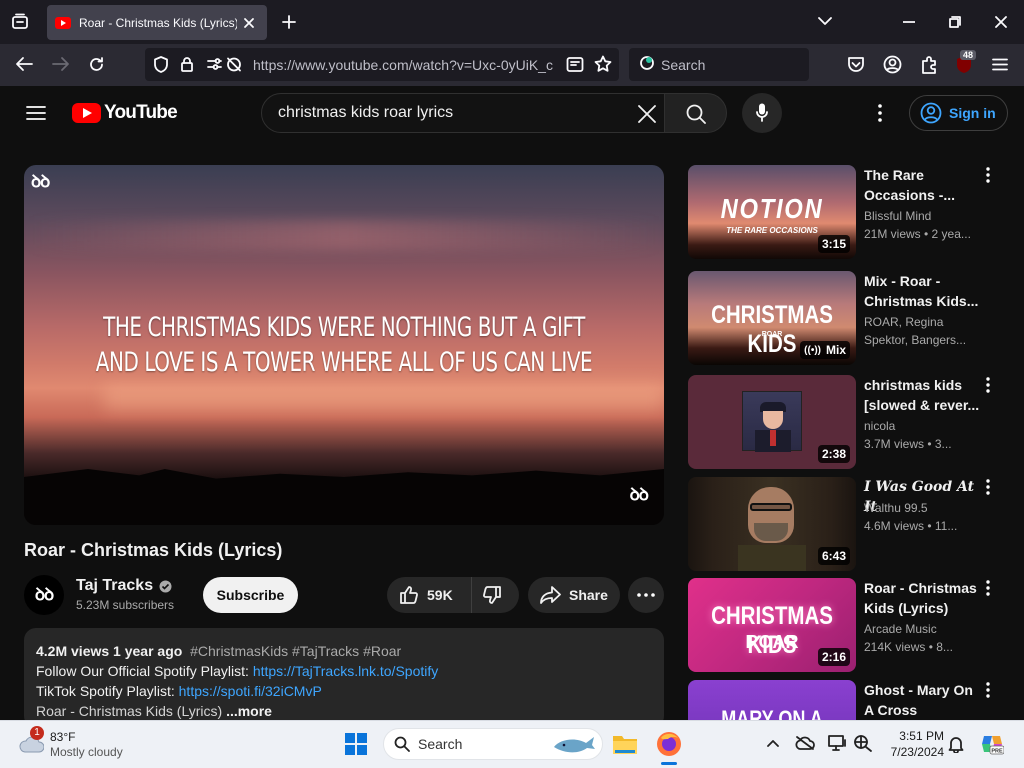 This screenshot has width=1024, height=768. I want to click on permissions-icon, so click(225, 64).